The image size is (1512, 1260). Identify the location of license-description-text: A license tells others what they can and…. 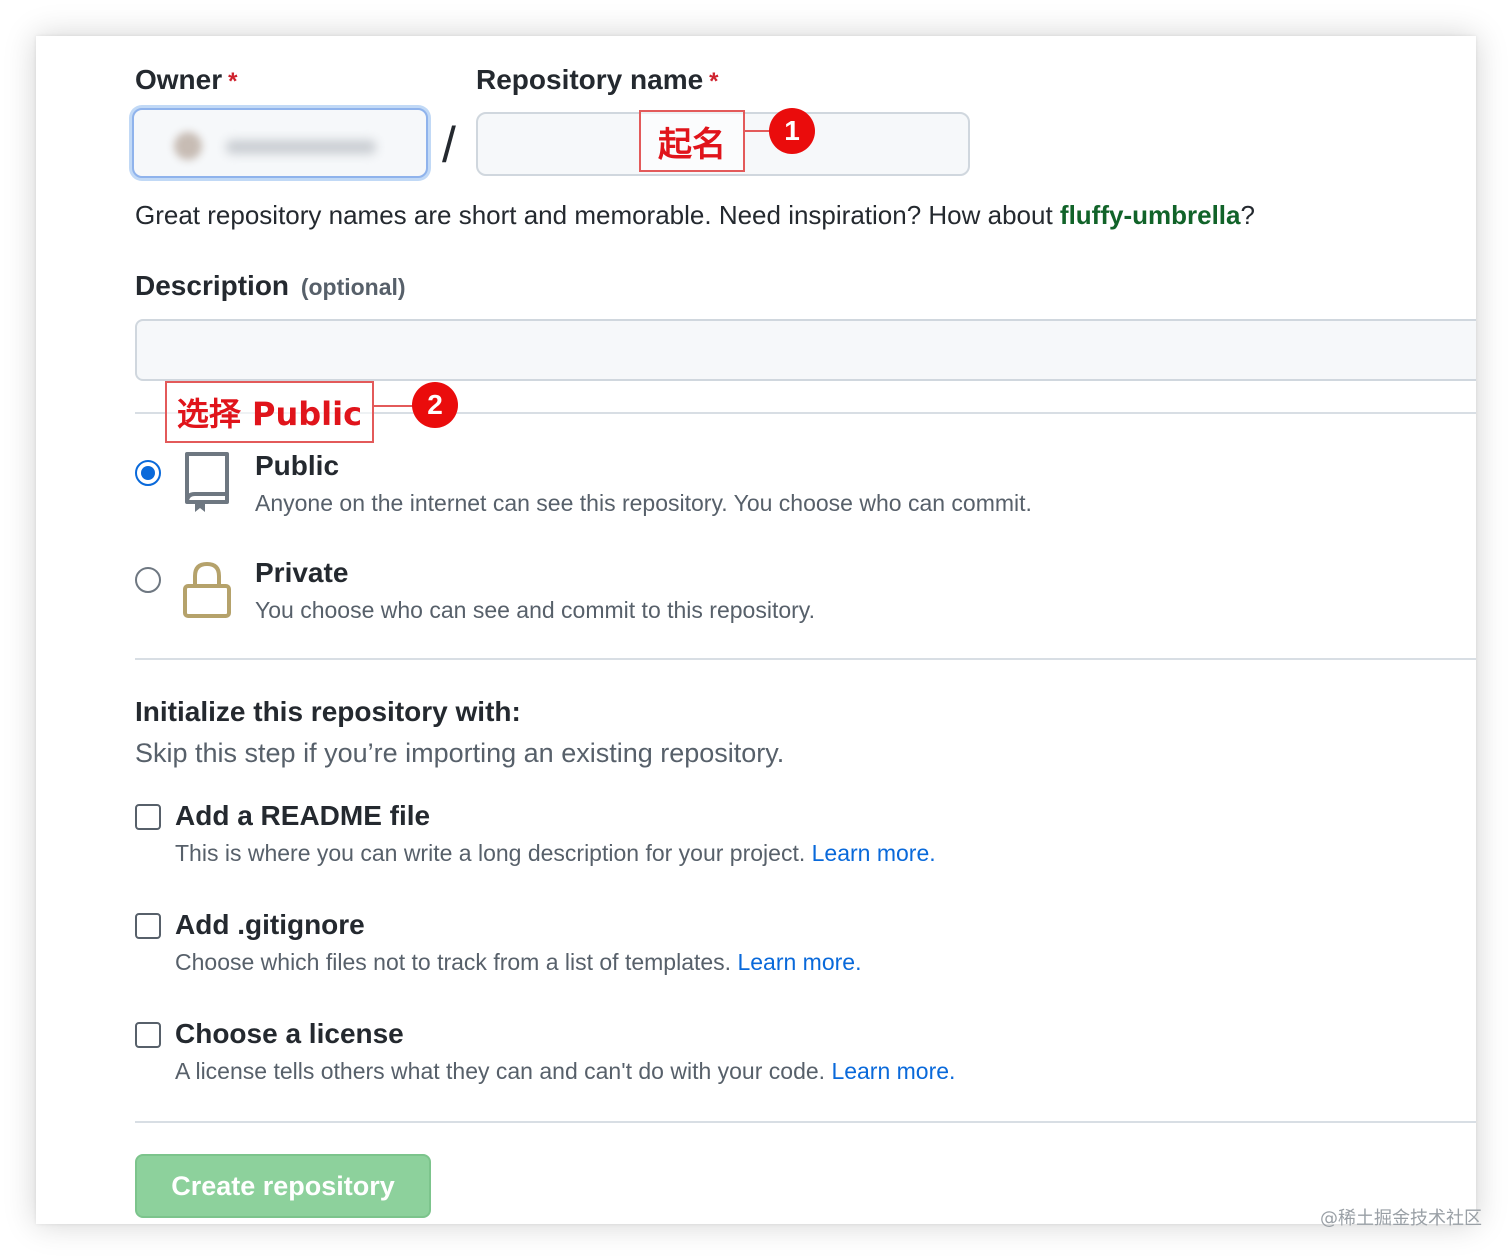
(500, 1071).